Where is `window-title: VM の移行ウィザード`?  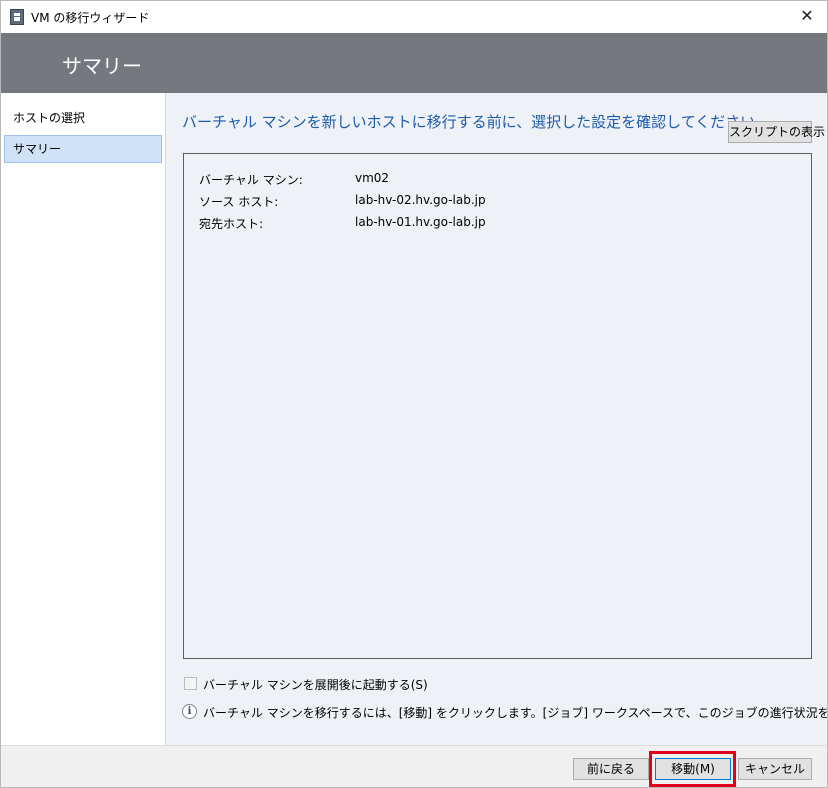 window-title: VM の移行ウィザード is located at coordinates (90, 18).